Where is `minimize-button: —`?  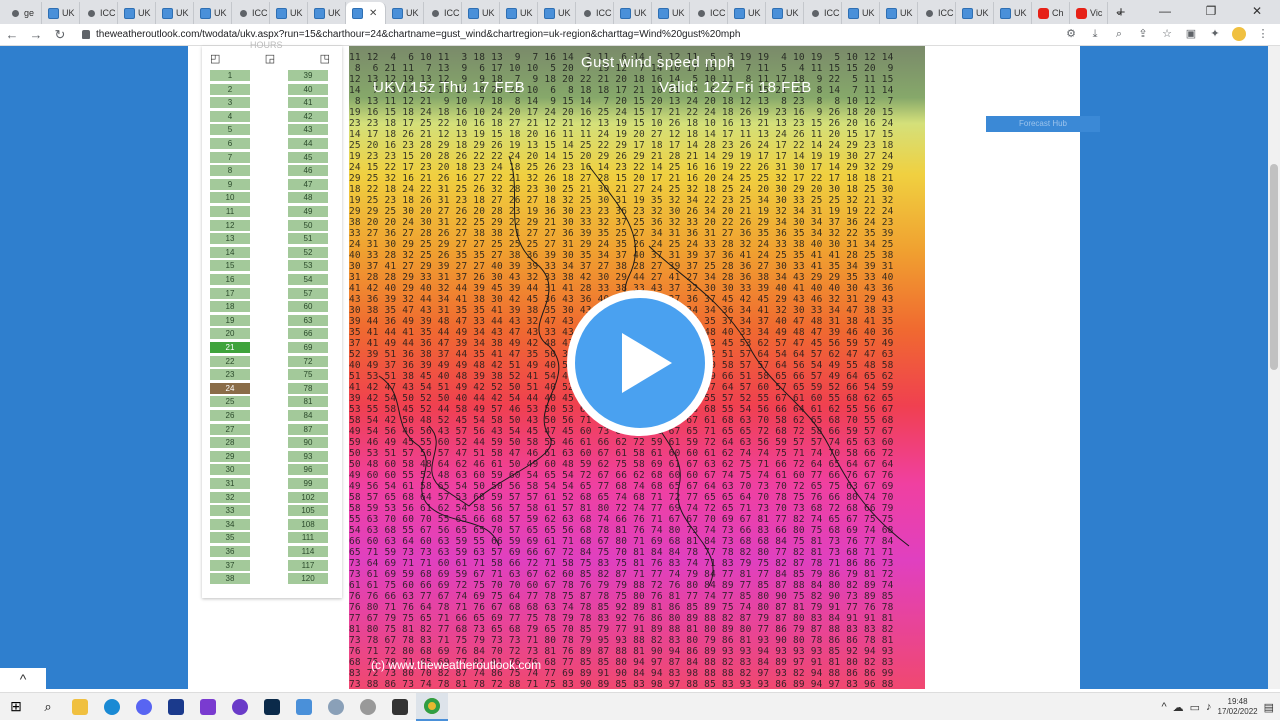
minimize-button: — is located at coordinates (1165, 12).